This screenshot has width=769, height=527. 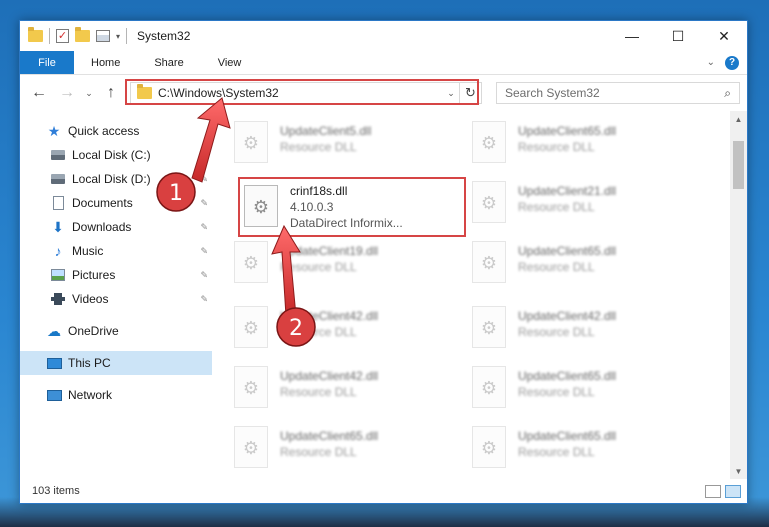 What do you see at coordinates (732, 62) in the screenshot?
I see `help-icon: ?` at bounding box center [732, 62].